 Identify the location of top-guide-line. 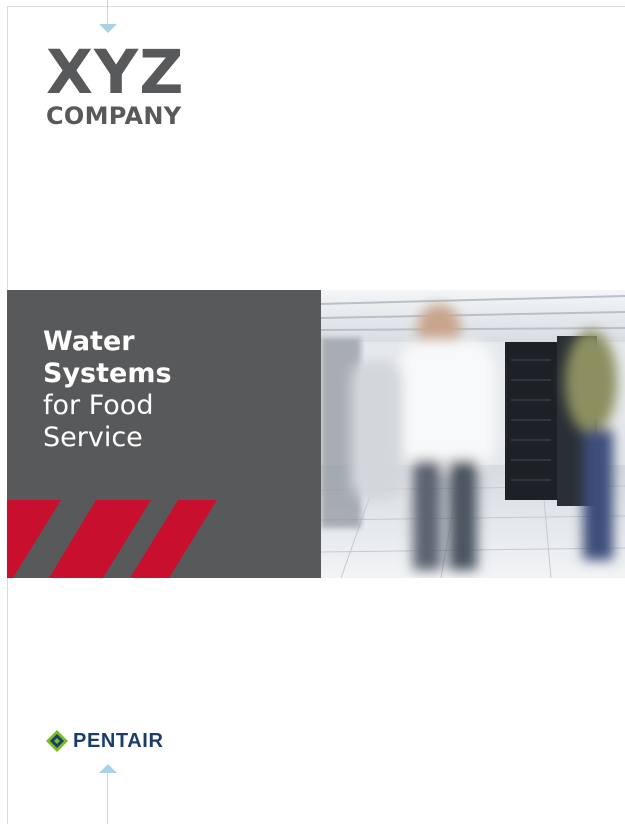
(107, 13).